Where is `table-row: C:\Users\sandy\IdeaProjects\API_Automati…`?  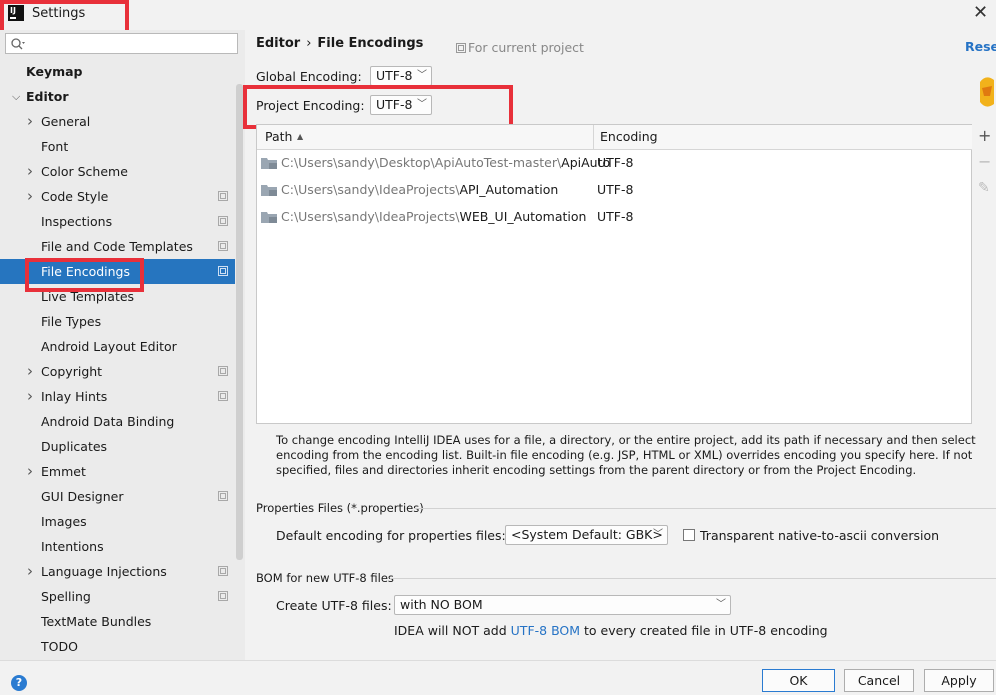 table-row: C:\Users\sandy\IdeaProjects\API_Automati… is located at coordinates (614, 189).